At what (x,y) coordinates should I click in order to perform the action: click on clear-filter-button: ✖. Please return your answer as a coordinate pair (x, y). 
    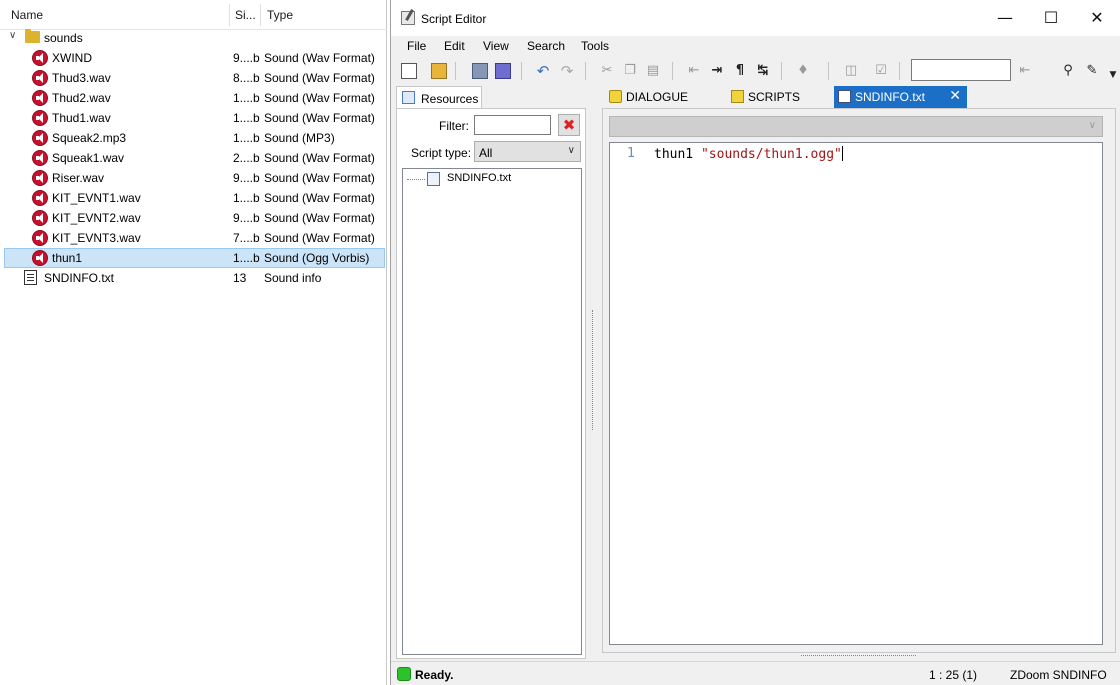
    Looking at the image, I should click on (569, 125).